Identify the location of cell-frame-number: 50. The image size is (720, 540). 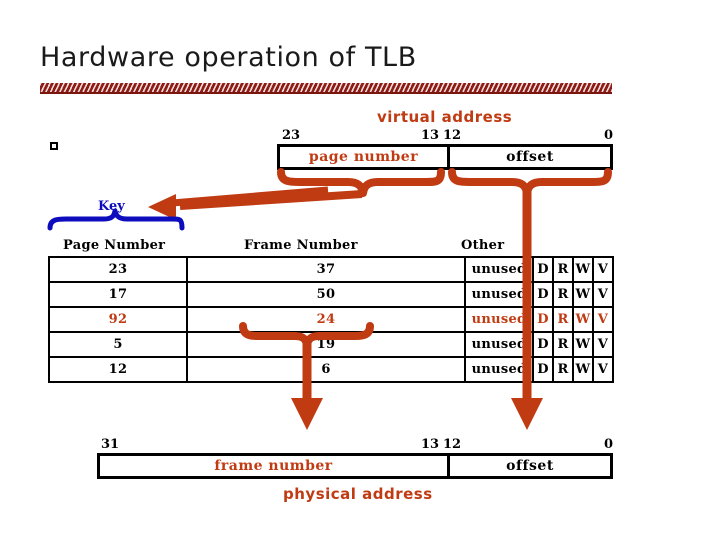
(326, 294).